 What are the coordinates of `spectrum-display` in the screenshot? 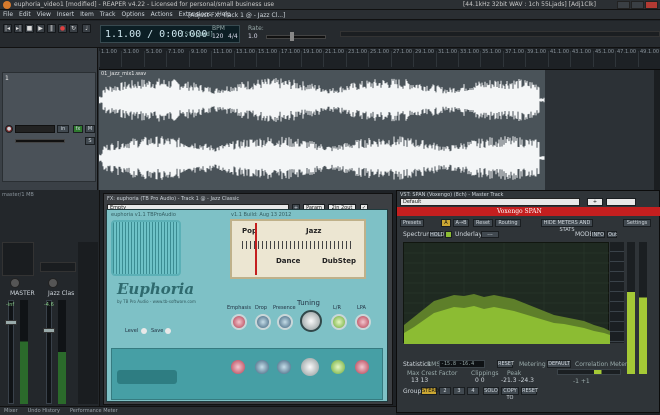 It's located at (506, 293).